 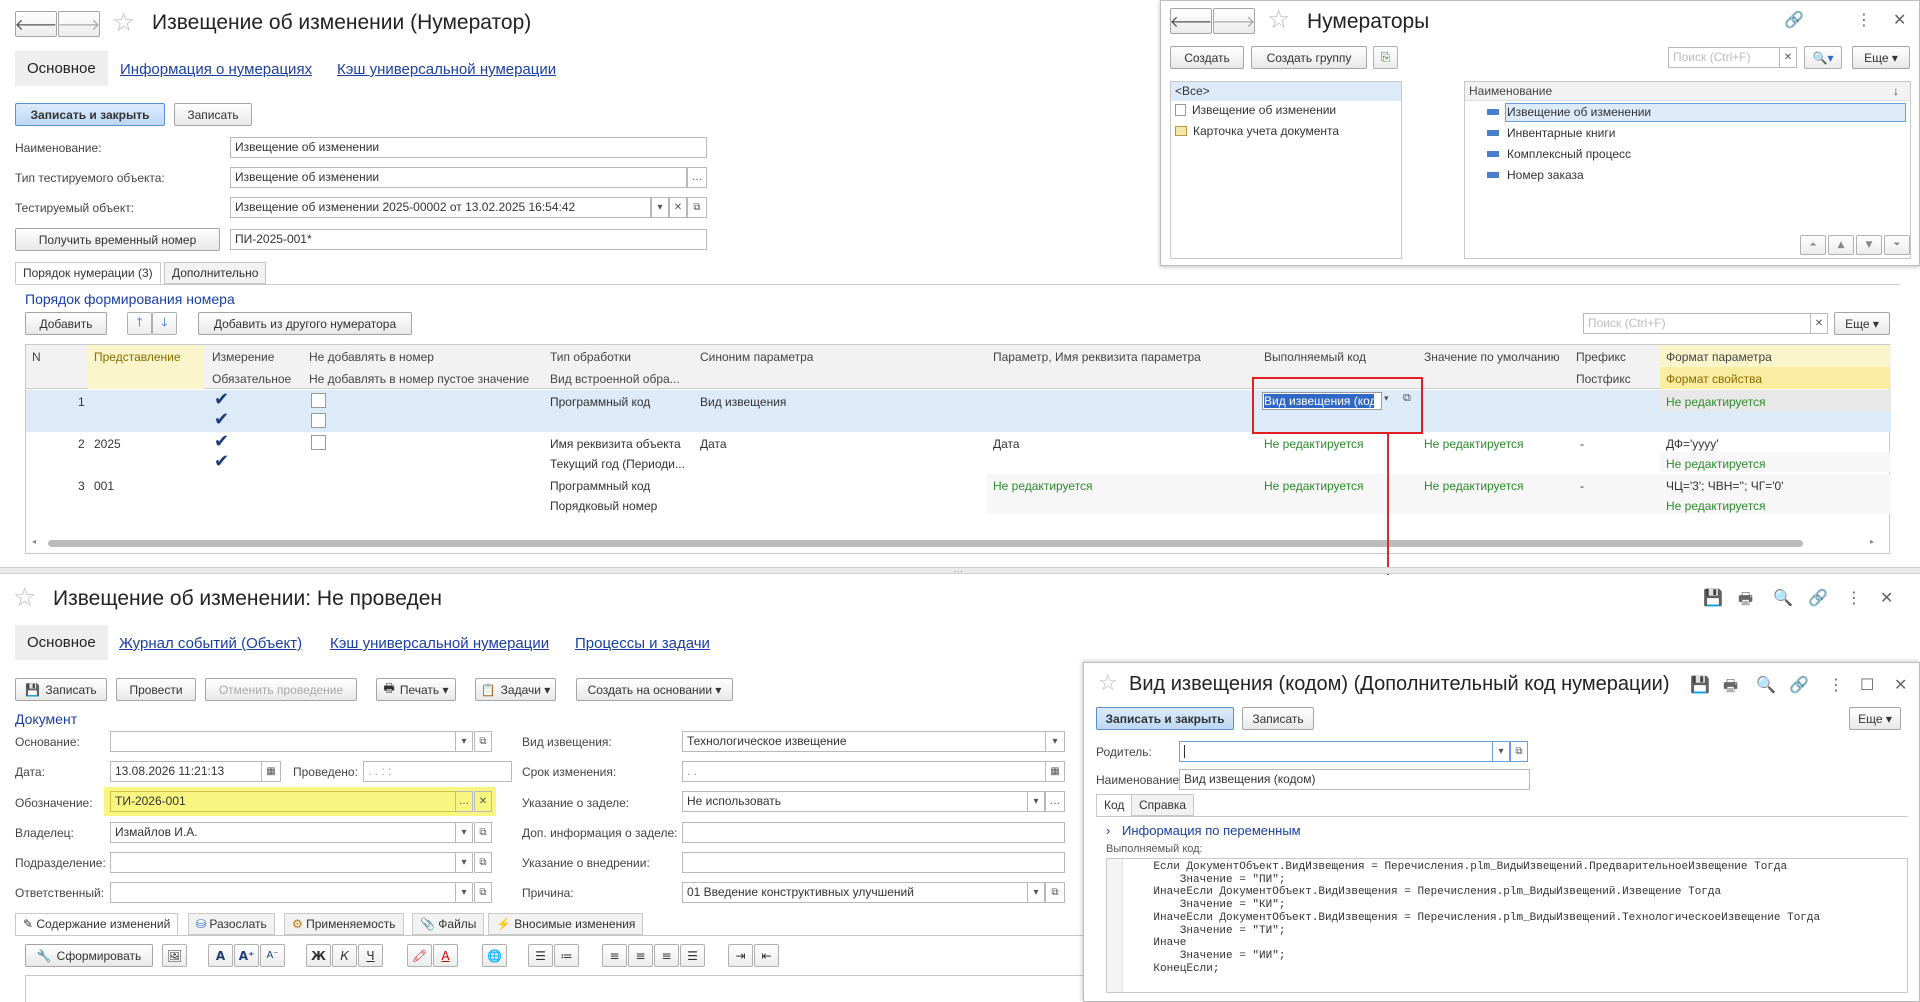 What do you see at coordinates (1900, 684) in the screenshot?
I see `code-close-icon: ✕` at bounding box center [1900, 684].